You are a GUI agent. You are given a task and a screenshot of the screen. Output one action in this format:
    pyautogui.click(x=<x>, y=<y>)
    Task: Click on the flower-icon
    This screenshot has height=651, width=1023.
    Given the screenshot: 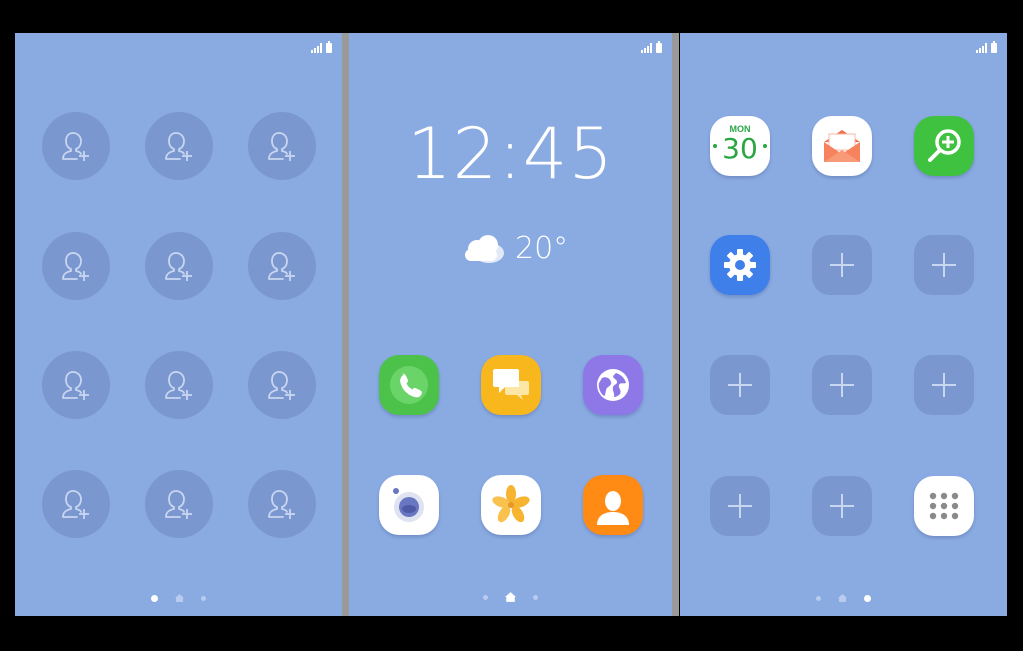 What is the action you would take?
    pyautogui.click(x=511, y=504)
    